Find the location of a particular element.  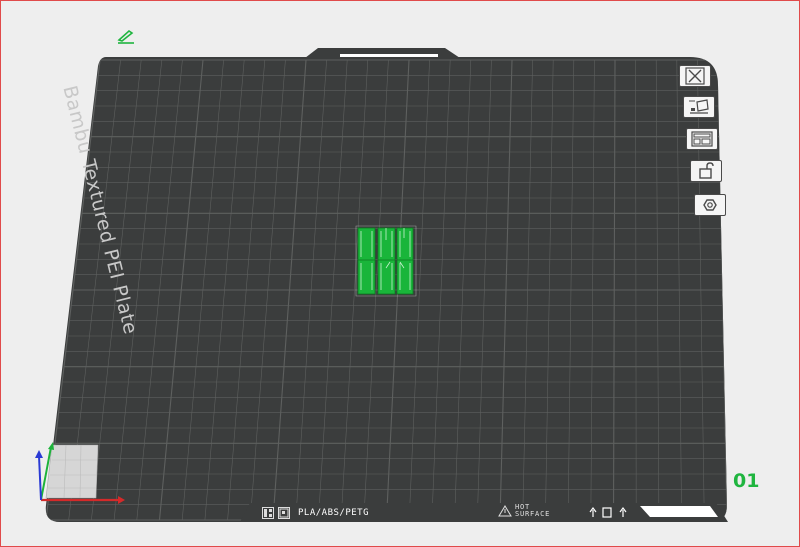

auto-orient-button is located at coordinates (699, 107).